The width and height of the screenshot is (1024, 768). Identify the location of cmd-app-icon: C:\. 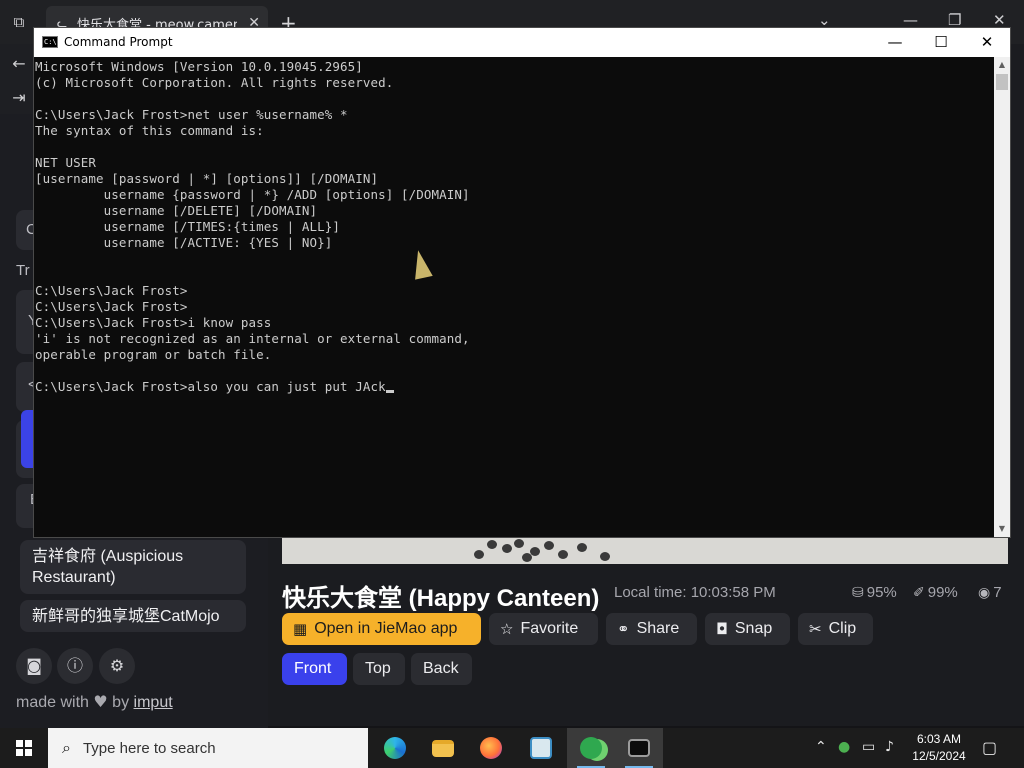
(50, 42).